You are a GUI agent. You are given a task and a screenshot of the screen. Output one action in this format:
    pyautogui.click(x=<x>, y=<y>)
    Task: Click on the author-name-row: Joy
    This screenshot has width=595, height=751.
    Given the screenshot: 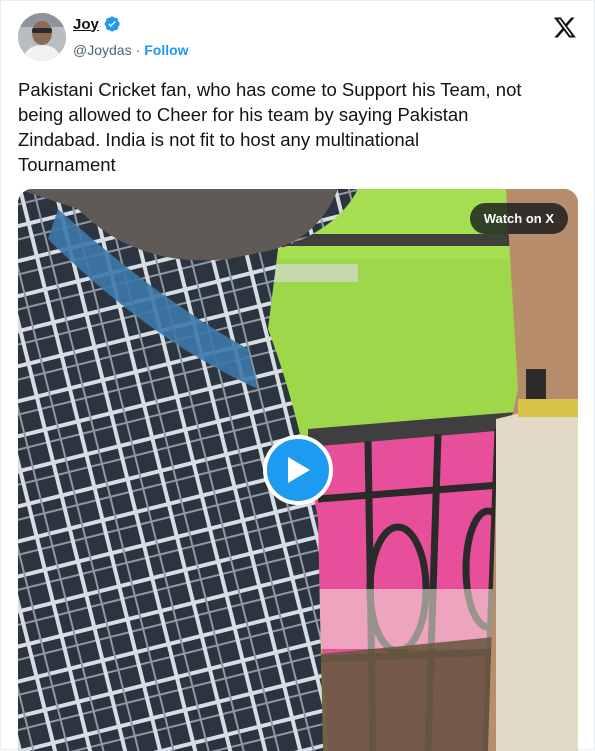 What is the action you would take?
    pyautogui.click(x=97, y=24)
    